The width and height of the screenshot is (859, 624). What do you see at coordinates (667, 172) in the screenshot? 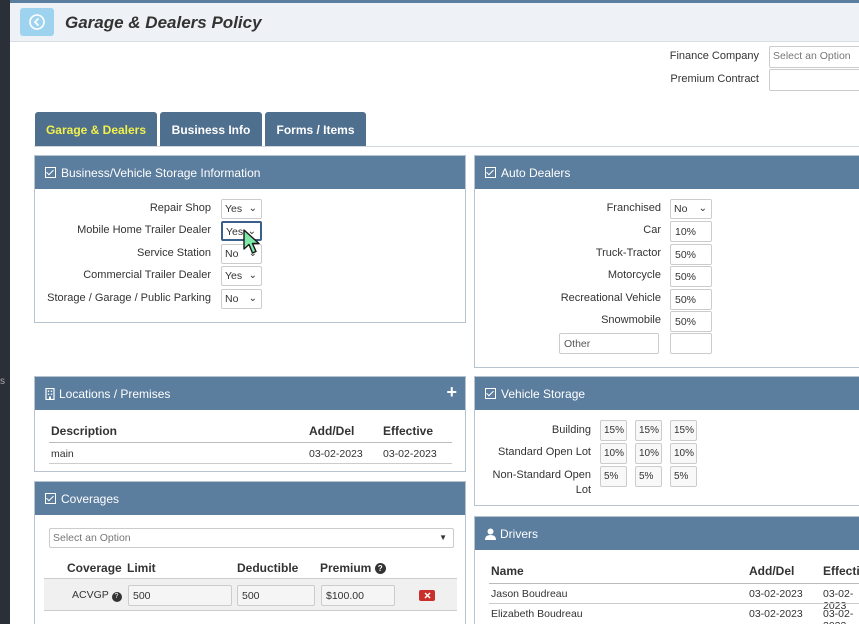
I see `auto-dealers-header: Auto Dealers` at bounding box center [667, 172].